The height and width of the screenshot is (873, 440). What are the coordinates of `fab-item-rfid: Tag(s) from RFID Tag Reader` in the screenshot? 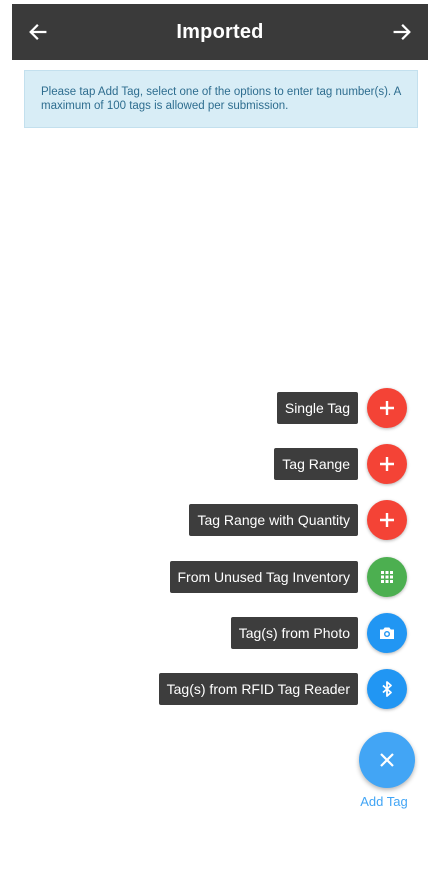 It's located at (220, 689).